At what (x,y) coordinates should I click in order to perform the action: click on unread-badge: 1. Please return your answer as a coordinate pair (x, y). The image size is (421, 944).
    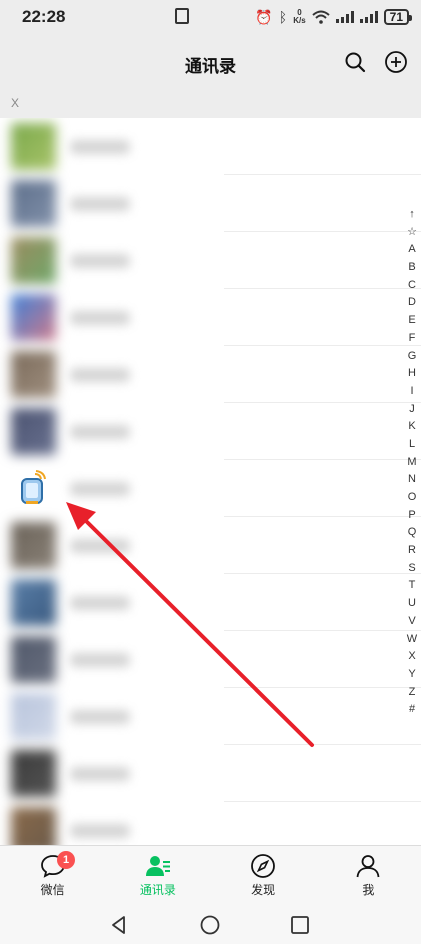
    Looking at the image, I should click on (66, 860).